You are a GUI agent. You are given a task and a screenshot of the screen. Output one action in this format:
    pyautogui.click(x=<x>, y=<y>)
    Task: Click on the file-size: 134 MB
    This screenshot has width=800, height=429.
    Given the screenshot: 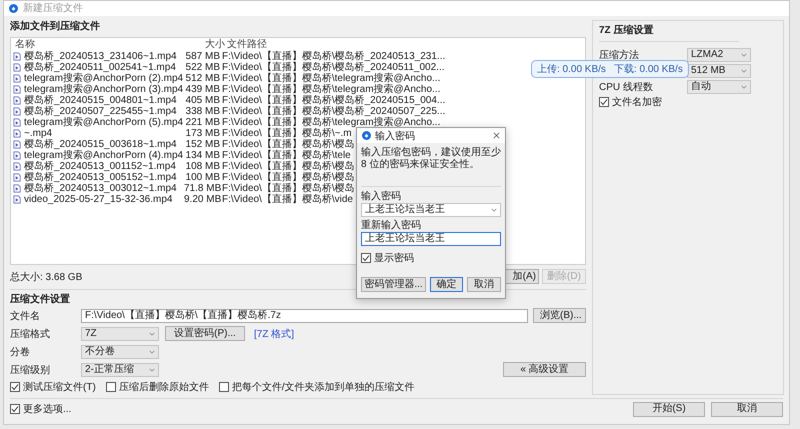 What is the action you would take?
    pyautogui.click(x=202, y=155)
    